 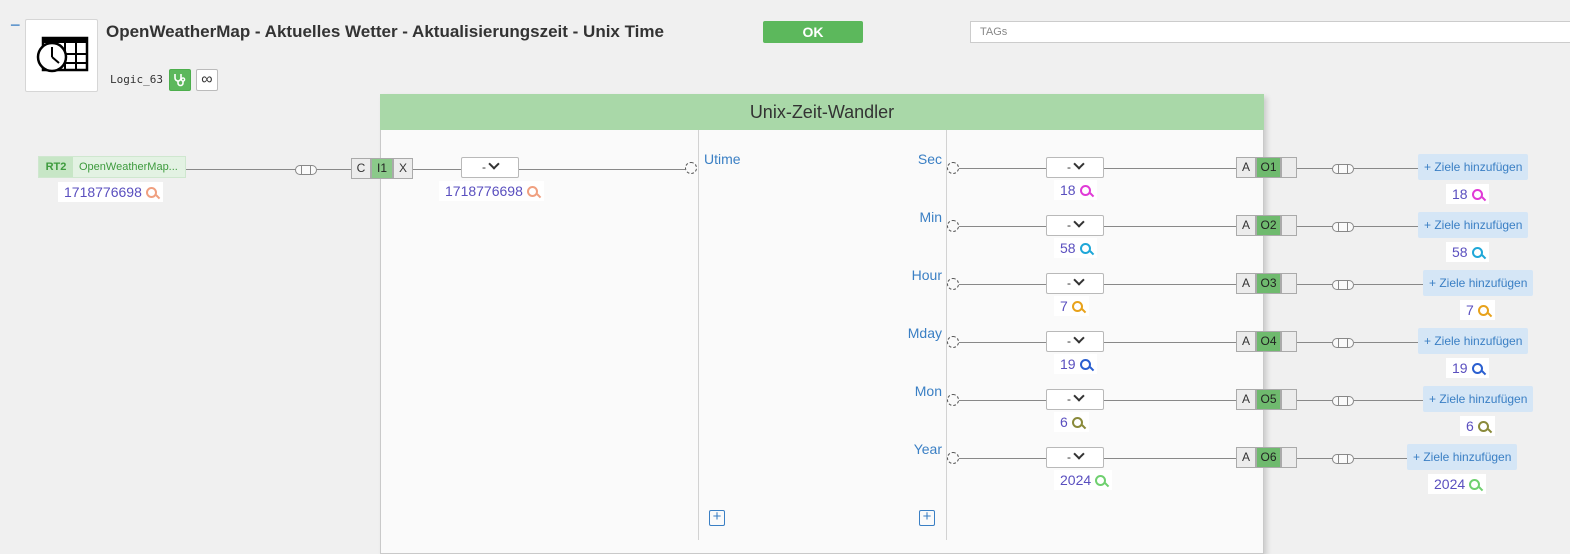 What do you see at coordinates (361, 168) in the screenshot?
I see `connector-c: C` at bounding box center [361, 168].